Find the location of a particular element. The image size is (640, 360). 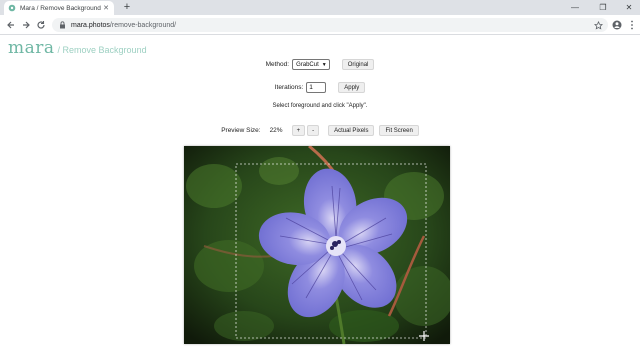

menu-dots-icon is located at coordinates (632, 25).